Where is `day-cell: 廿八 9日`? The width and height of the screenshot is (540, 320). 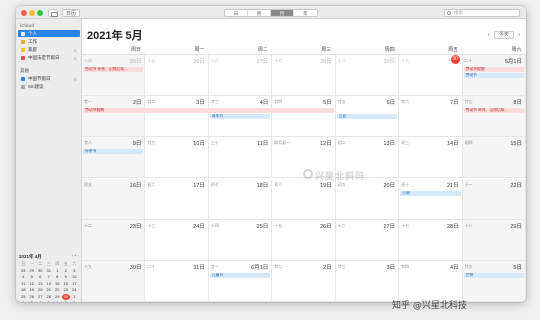 day-cell: 廿八 9日 is located at coordinates (114, 158).